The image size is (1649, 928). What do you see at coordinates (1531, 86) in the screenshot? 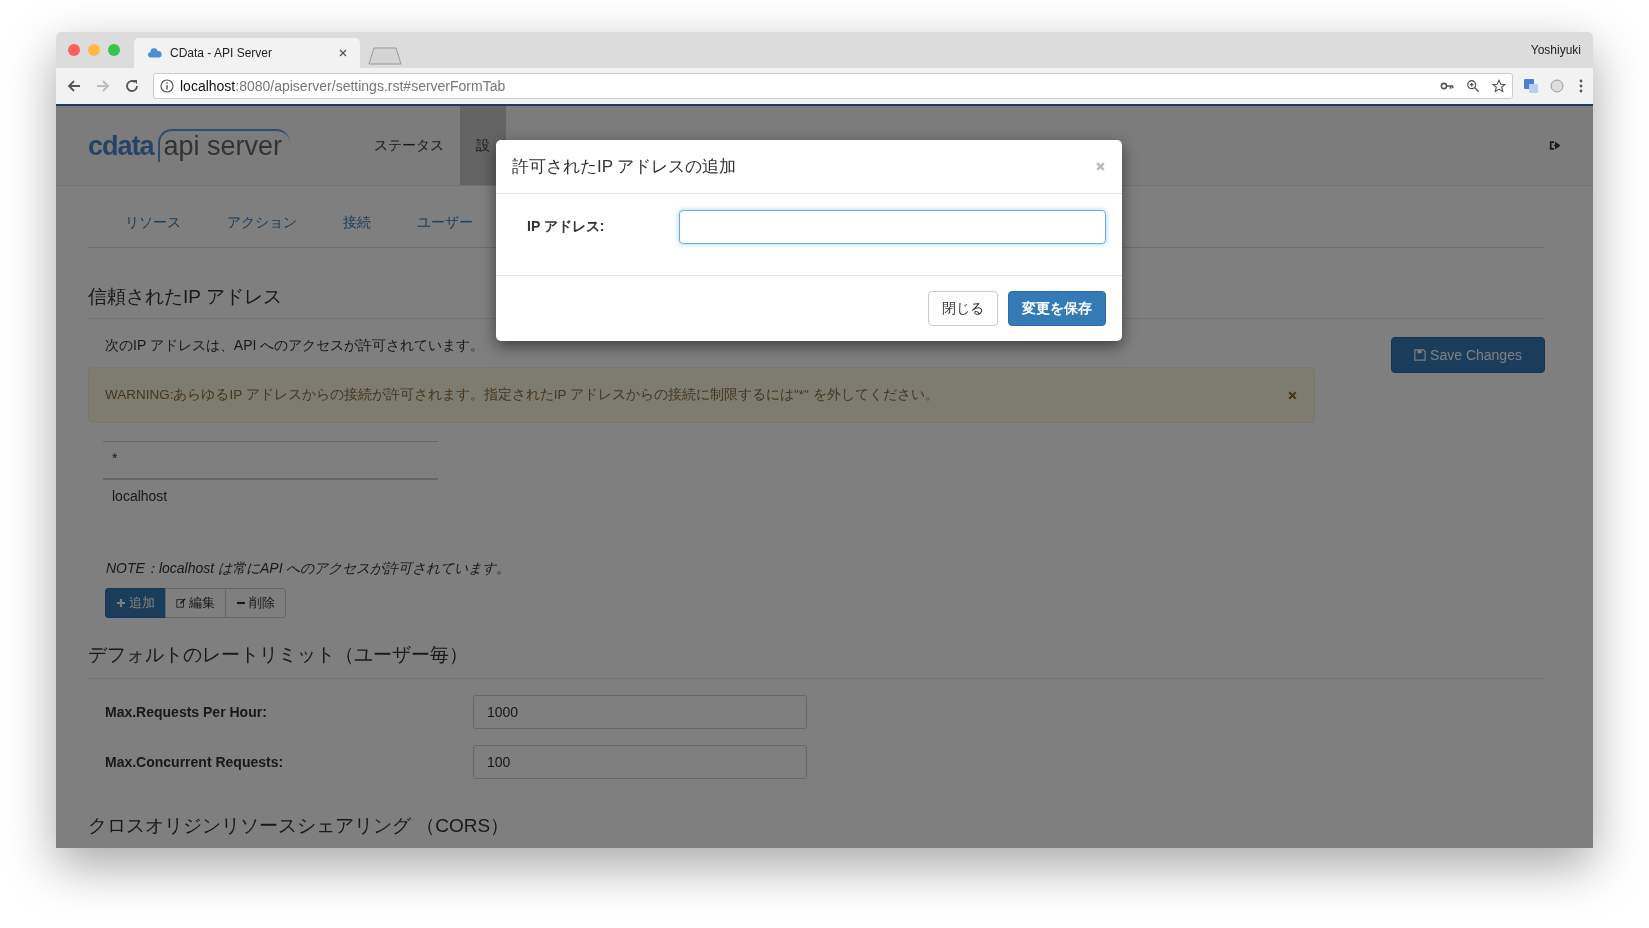
I see `translate-icon` at bounding box center [1531, 86].